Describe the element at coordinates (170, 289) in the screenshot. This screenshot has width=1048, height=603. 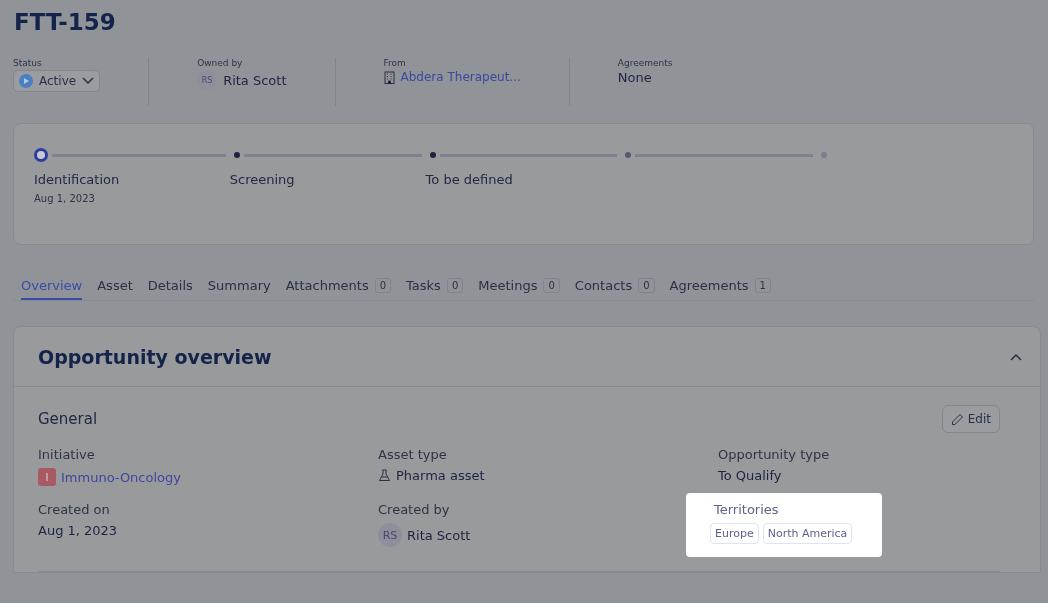
I see `tab: Details` at that location.